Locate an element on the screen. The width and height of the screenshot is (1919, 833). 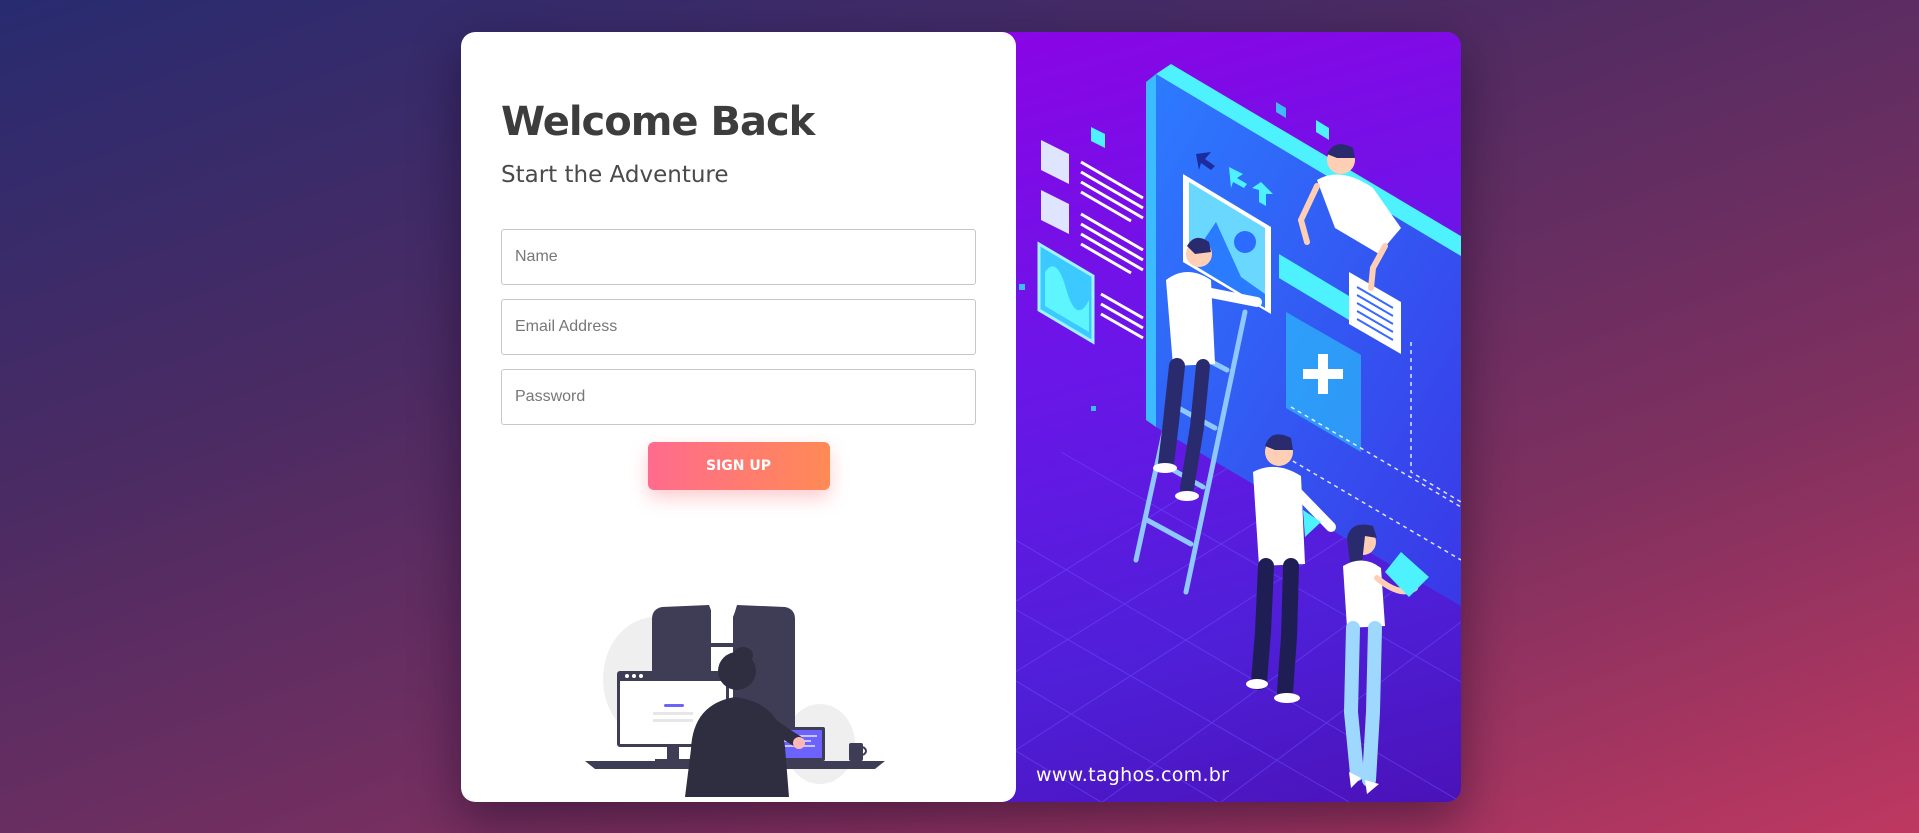
email-input is located at coordinates (738, 327).